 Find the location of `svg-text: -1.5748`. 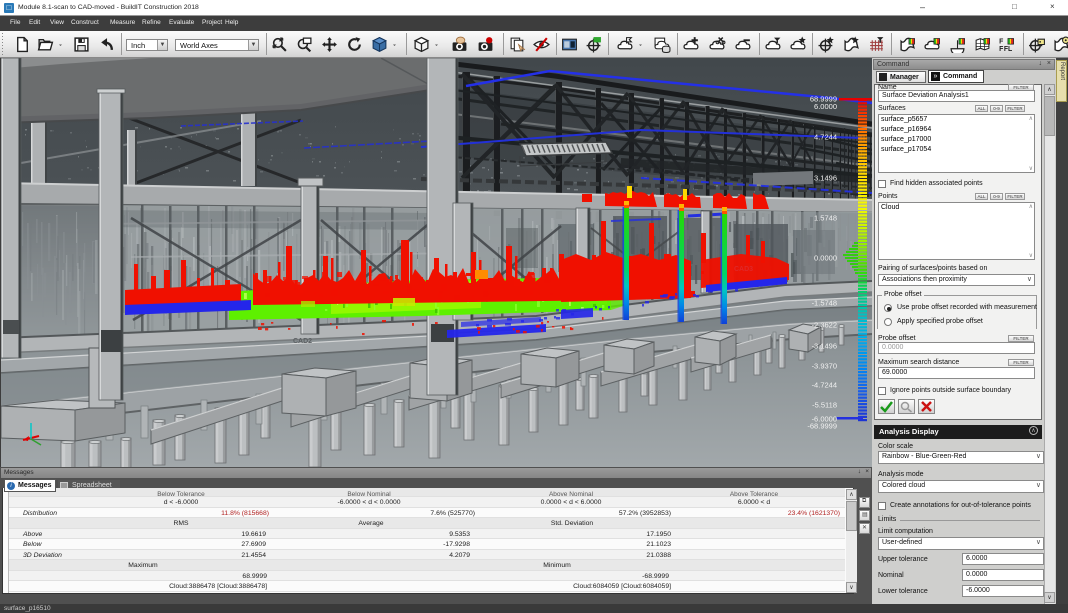

svg-text: -1.5748 is located at coordinates (824, 303).